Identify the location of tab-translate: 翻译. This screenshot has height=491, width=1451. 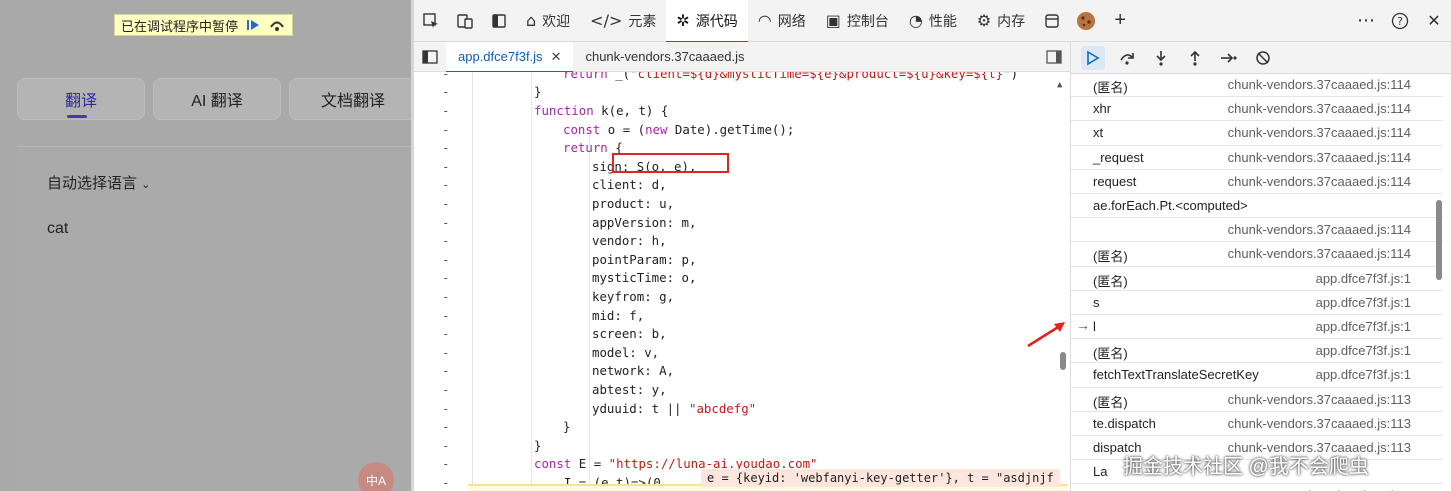
(81, 99).